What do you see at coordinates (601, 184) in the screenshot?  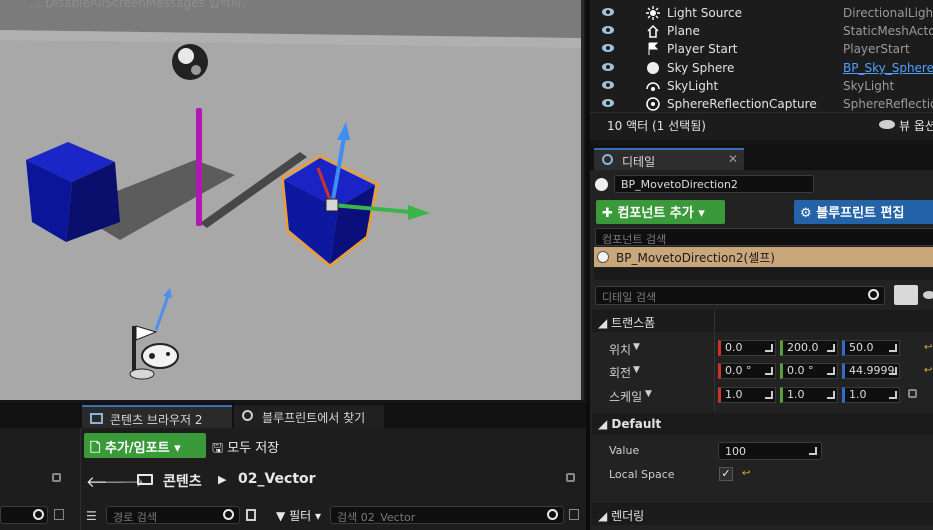 I see `actor-sphere-icon` at bounding box center [601, 184].